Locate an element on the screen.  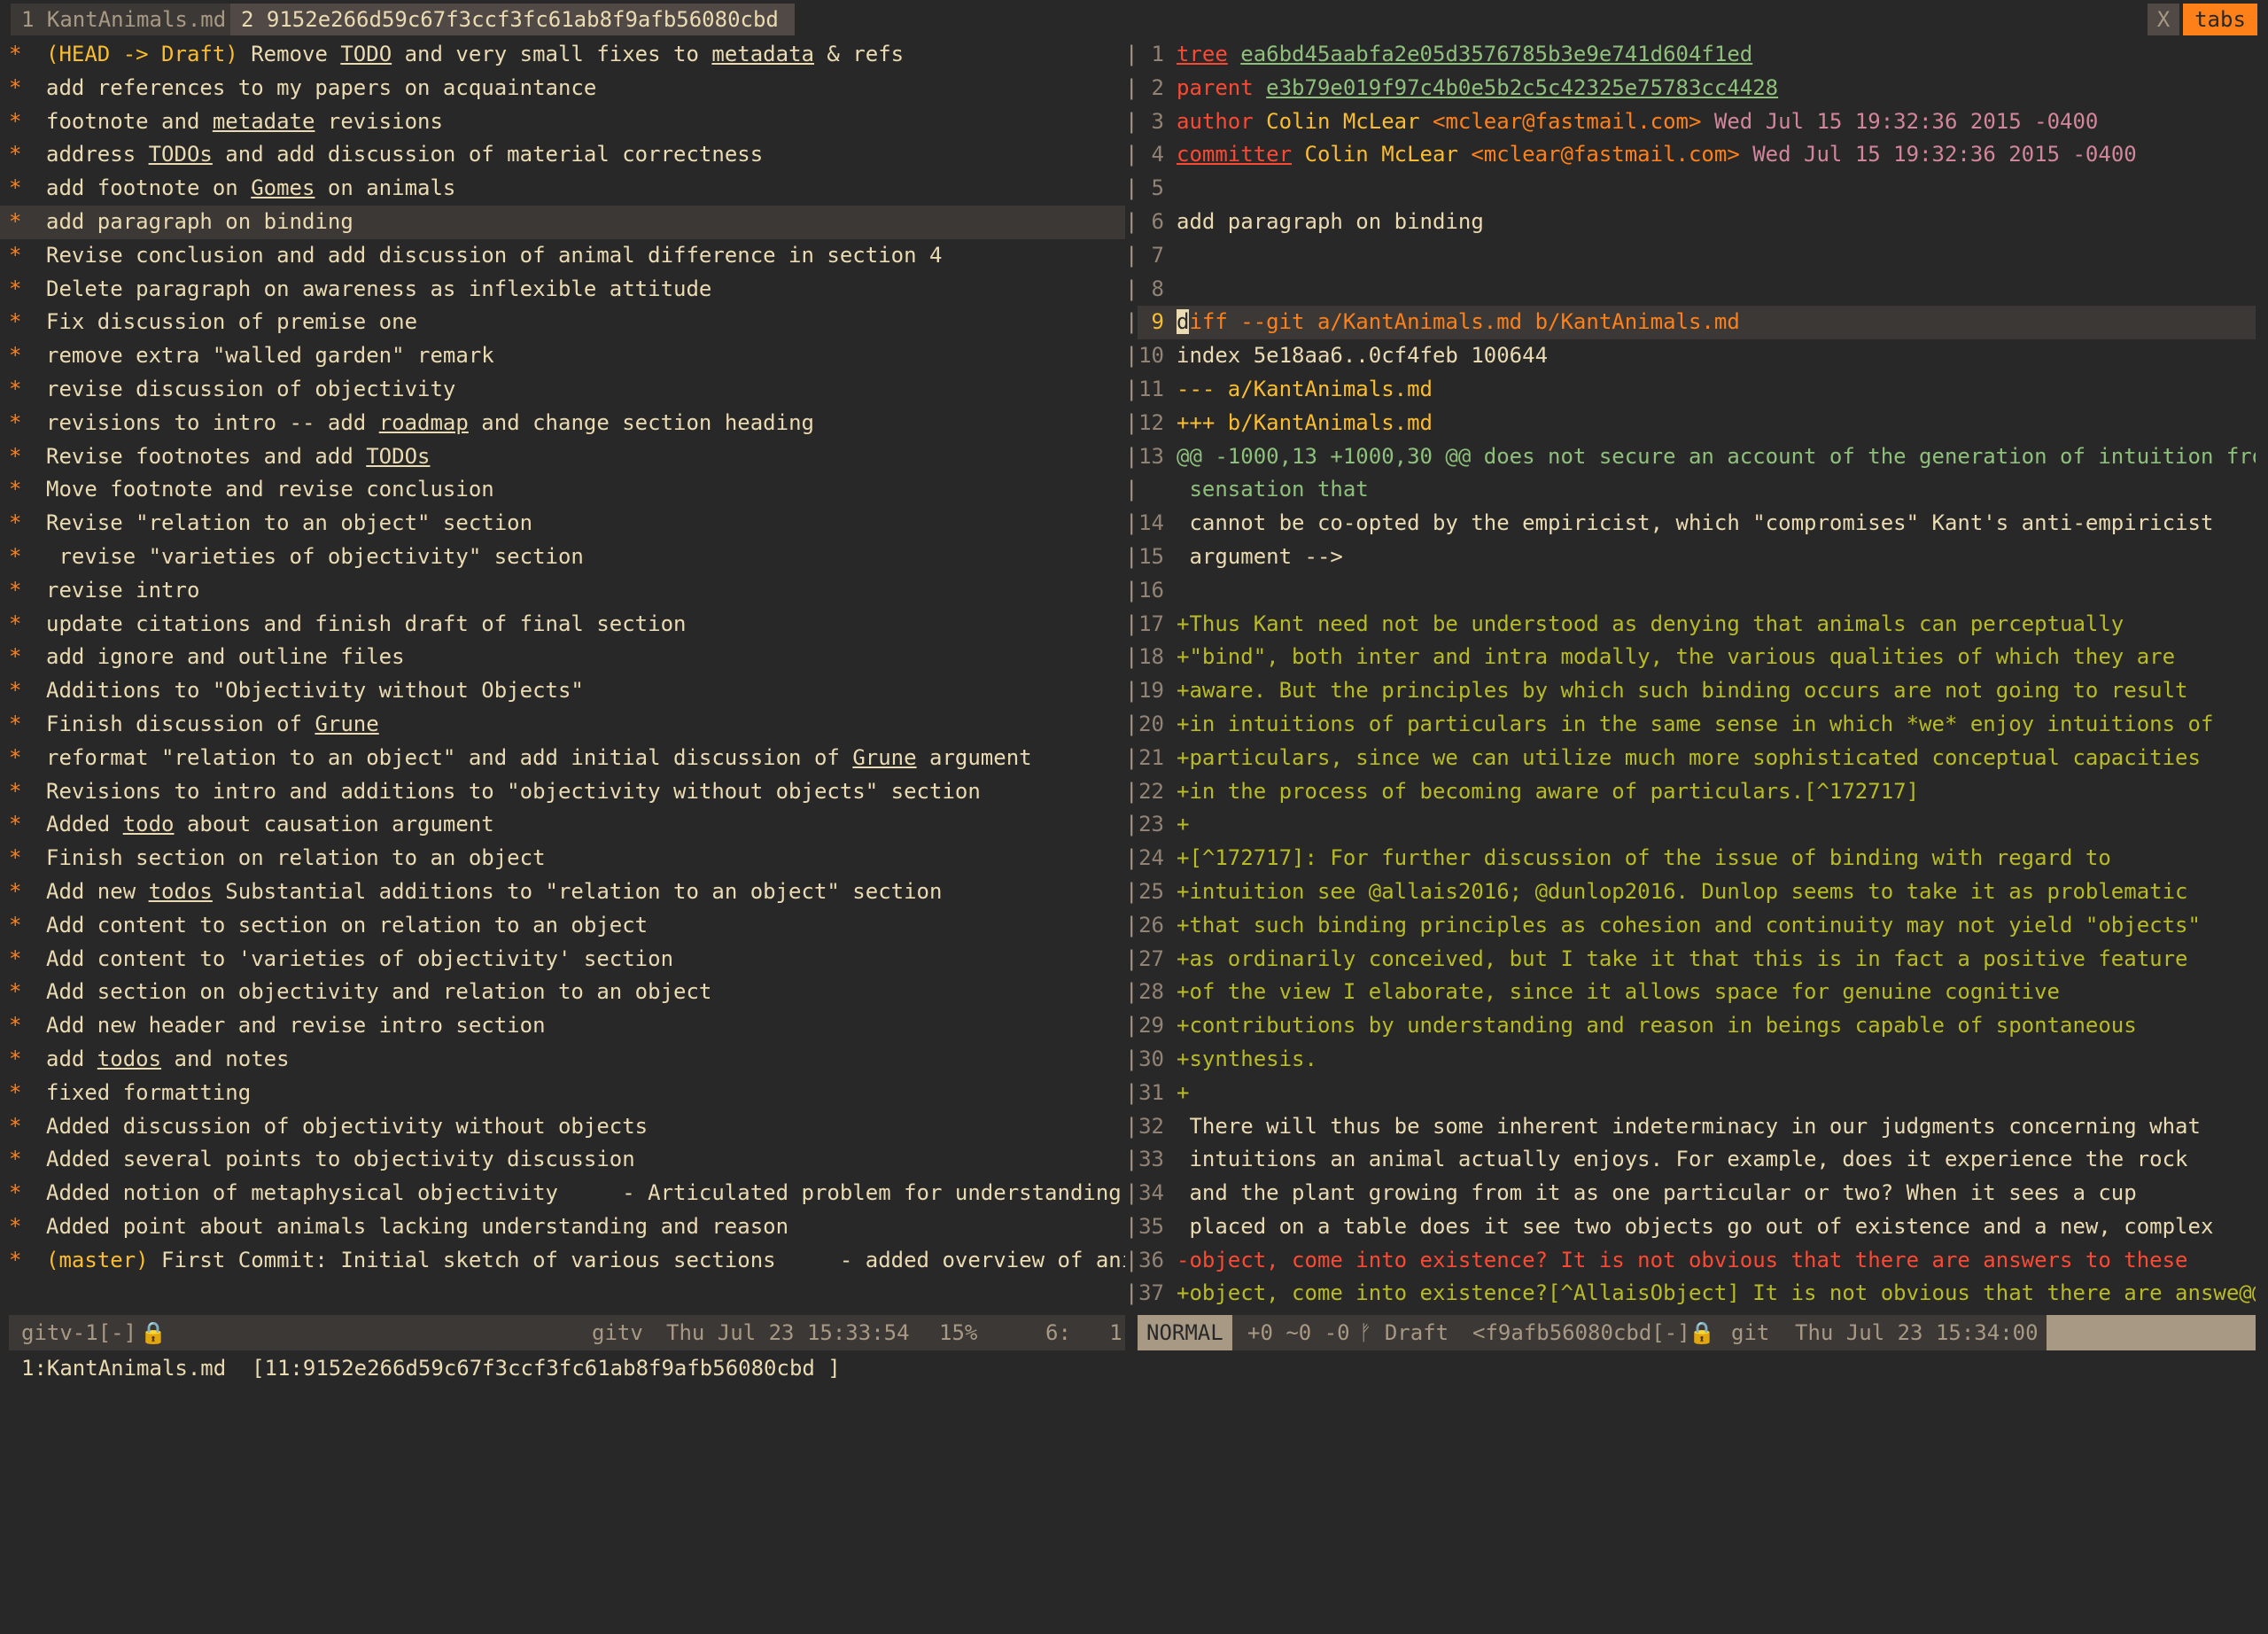
commit-message: fixed formatting is located at coordinates (149, 1092).